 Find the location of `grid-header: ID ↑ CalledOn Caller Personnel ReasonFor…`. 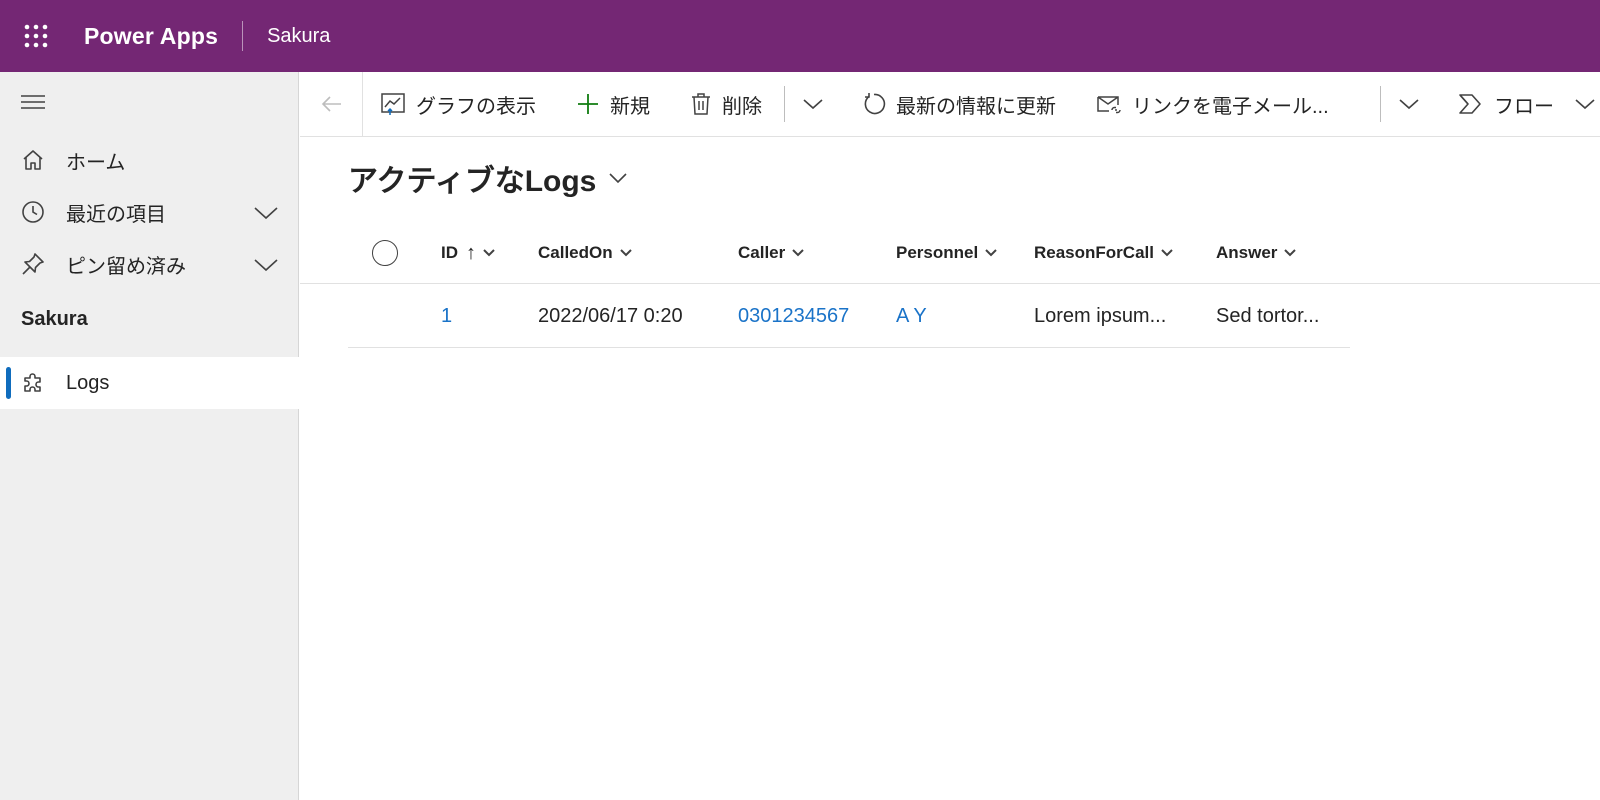

grid-header: ID ↑ CalledOn Caller Personnel ReasonFor… is located at coordinates (950, 253).